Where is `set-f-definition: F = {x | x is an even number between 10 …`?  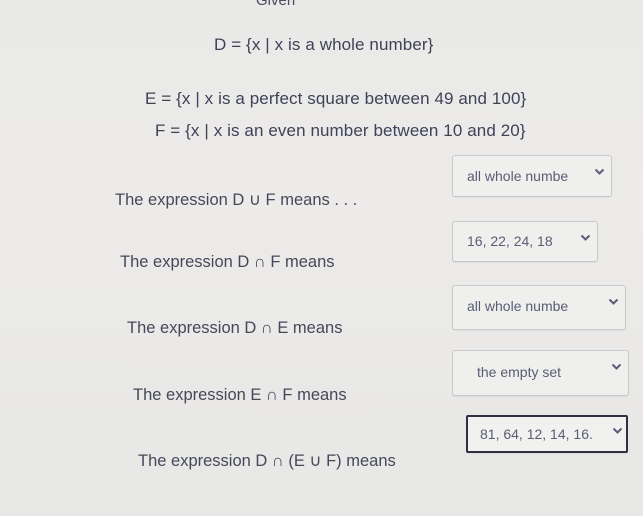 set-f-definition: F = {x | x is an even number between 10 … is located at coordinates (340, 130).